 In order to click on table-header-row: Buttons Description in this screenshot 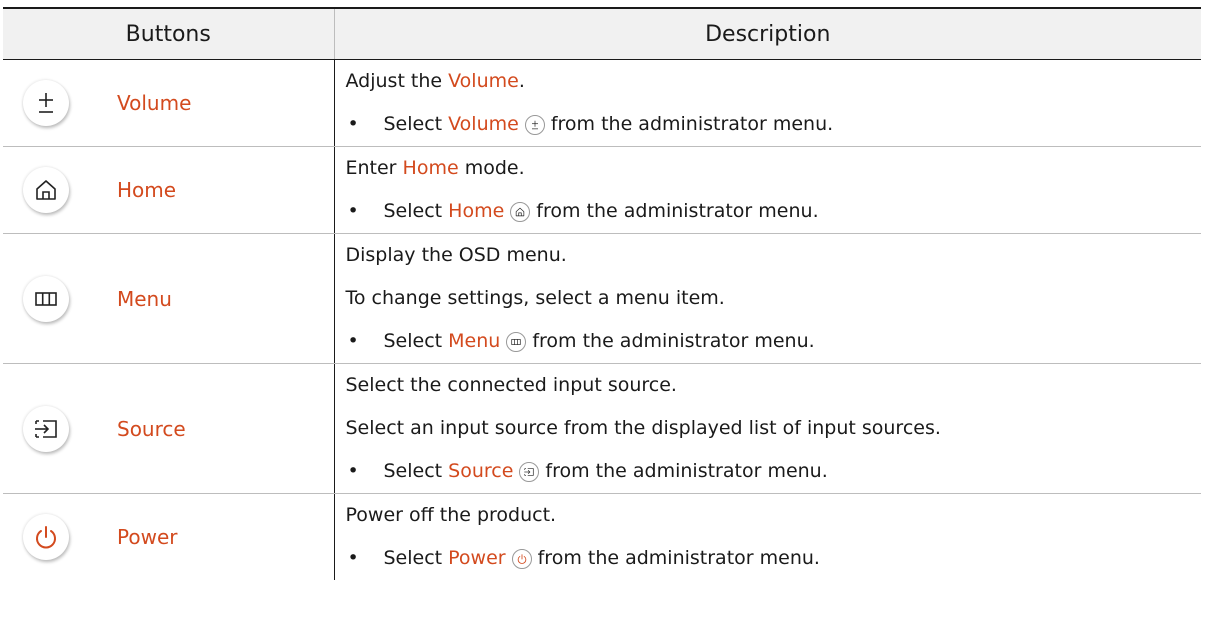, I will do `click(602, 33)`.